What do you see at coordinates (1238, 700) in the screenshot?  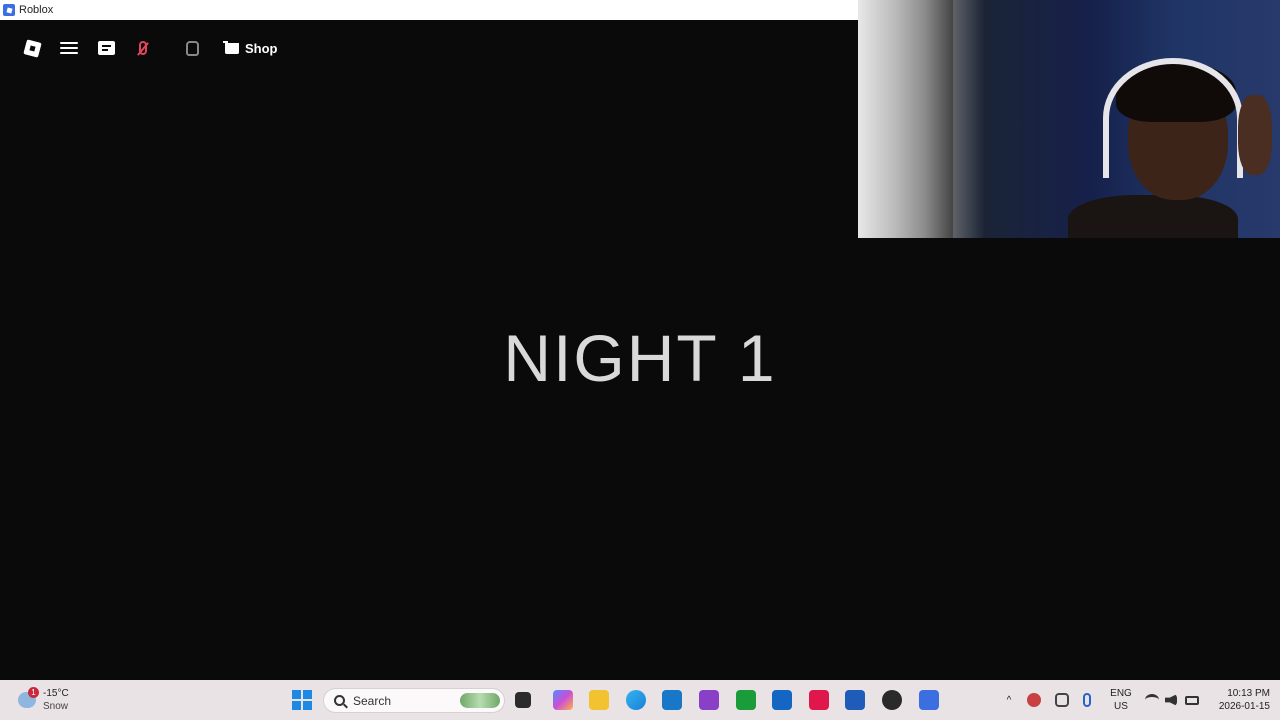 I see `system-clock: 10:13 PM 2026-01-15` at bounding box center [1238, 700].